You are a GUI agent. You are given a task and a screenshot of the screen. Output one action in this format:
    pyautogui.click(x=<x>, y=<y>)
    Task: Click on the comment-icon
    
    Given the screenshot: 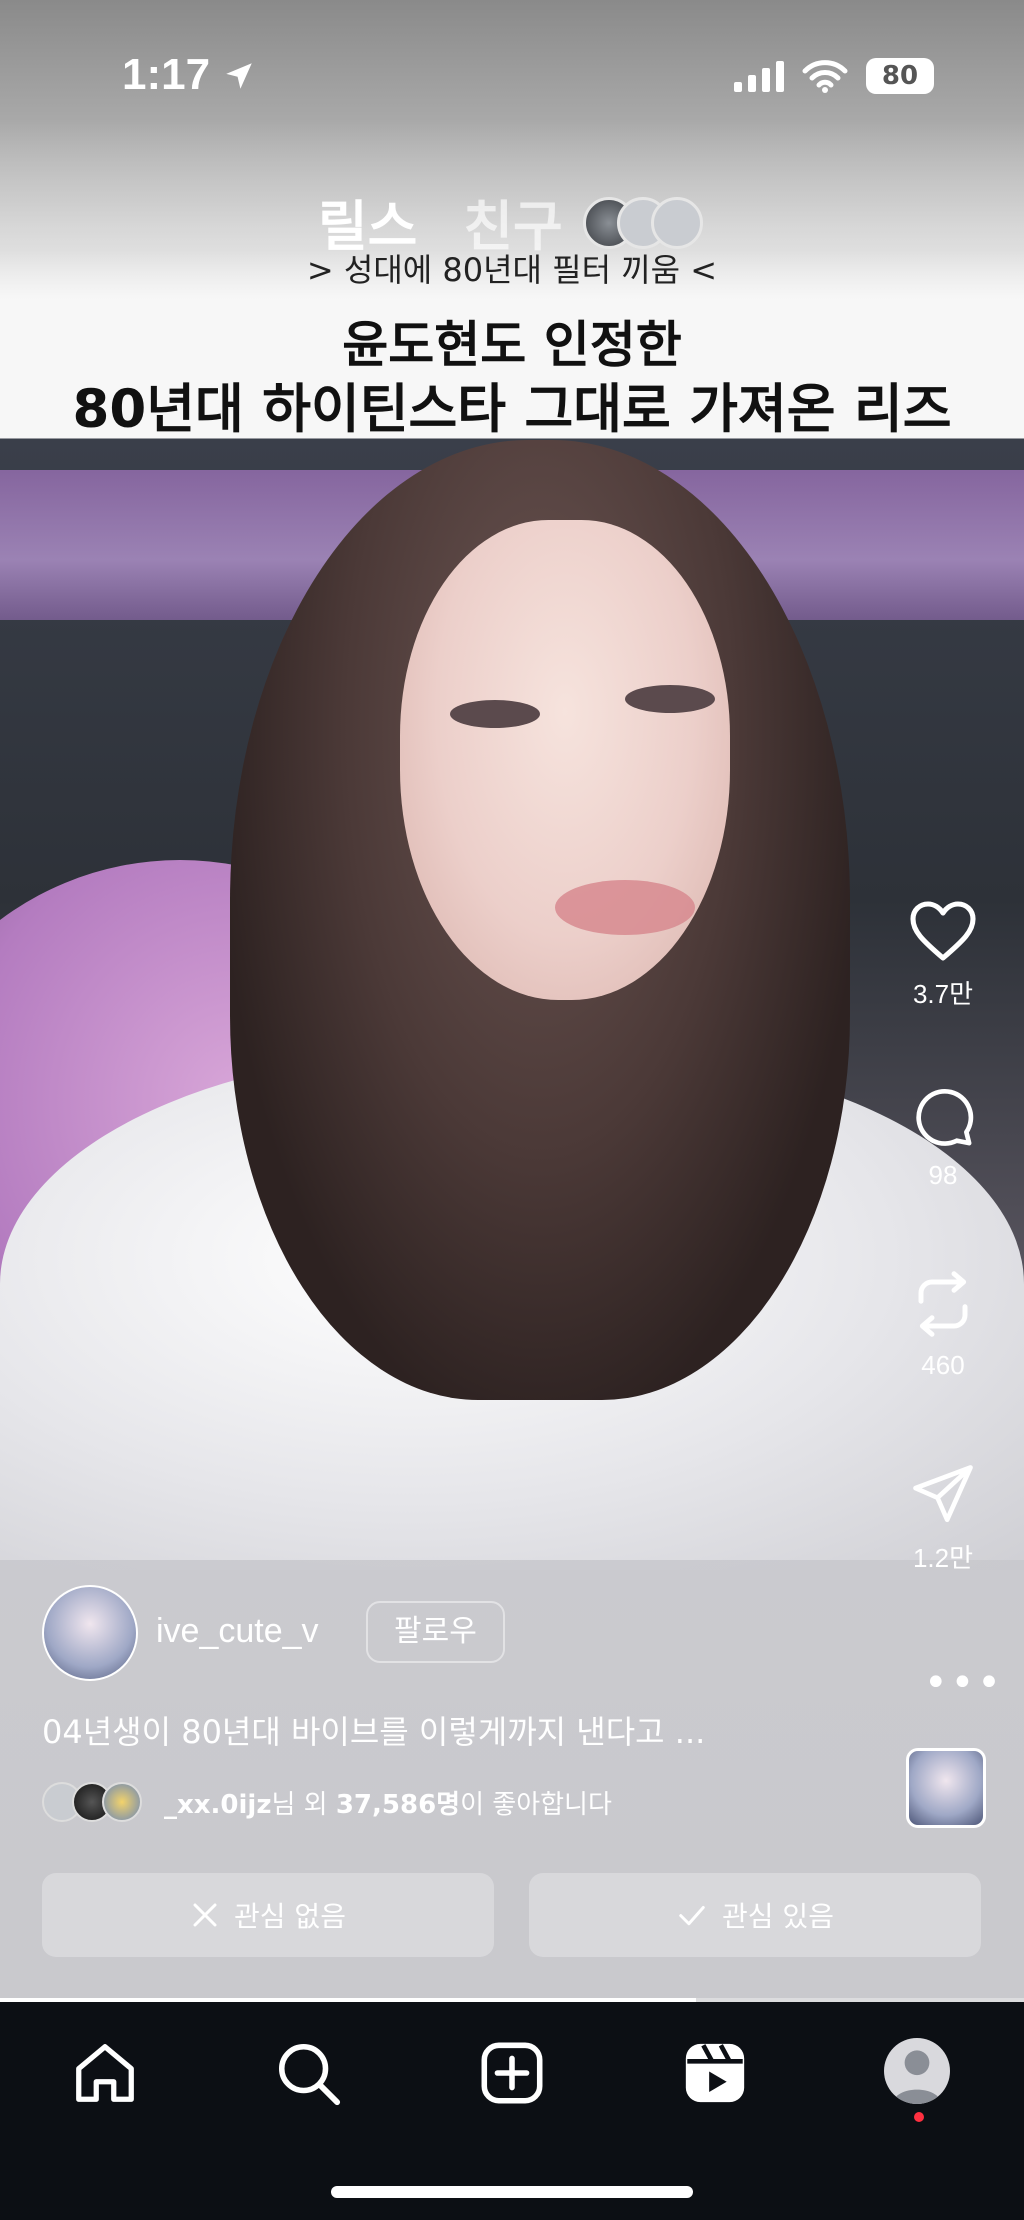 What is the action you would take?
    pyautogui.click(x=945, y=1117)
    